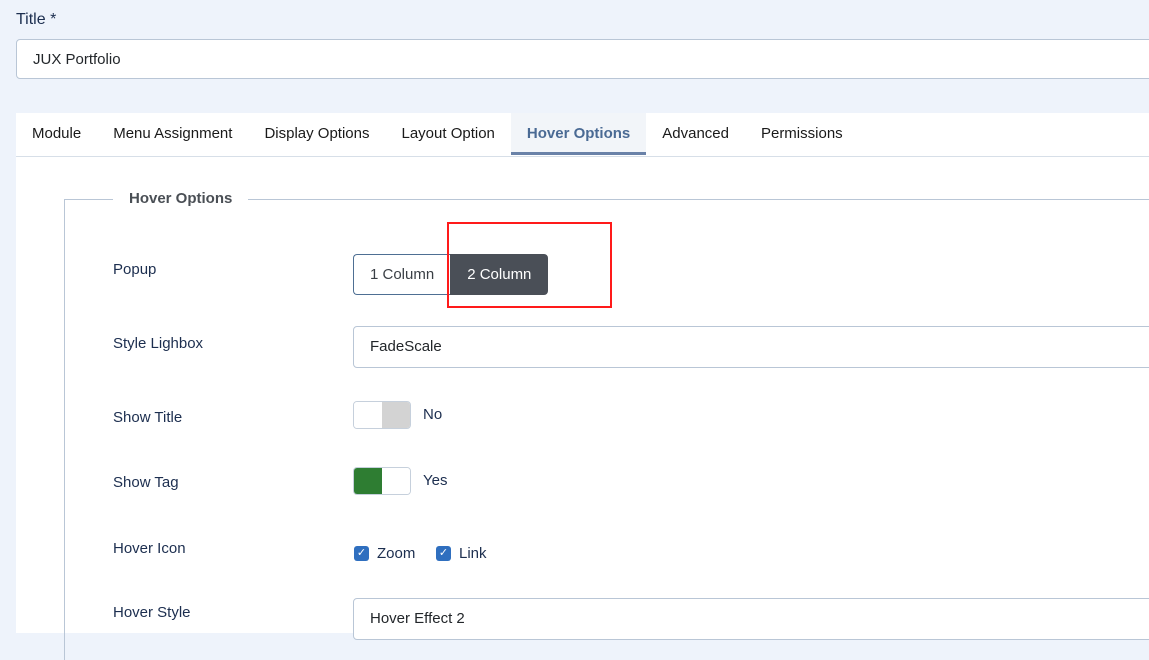 This screenshot has width=1149, height=660. What do you see at coordinates (433, 414) in the screenshot?
I see `show-title-state: No` at bounding box center [433, 414].